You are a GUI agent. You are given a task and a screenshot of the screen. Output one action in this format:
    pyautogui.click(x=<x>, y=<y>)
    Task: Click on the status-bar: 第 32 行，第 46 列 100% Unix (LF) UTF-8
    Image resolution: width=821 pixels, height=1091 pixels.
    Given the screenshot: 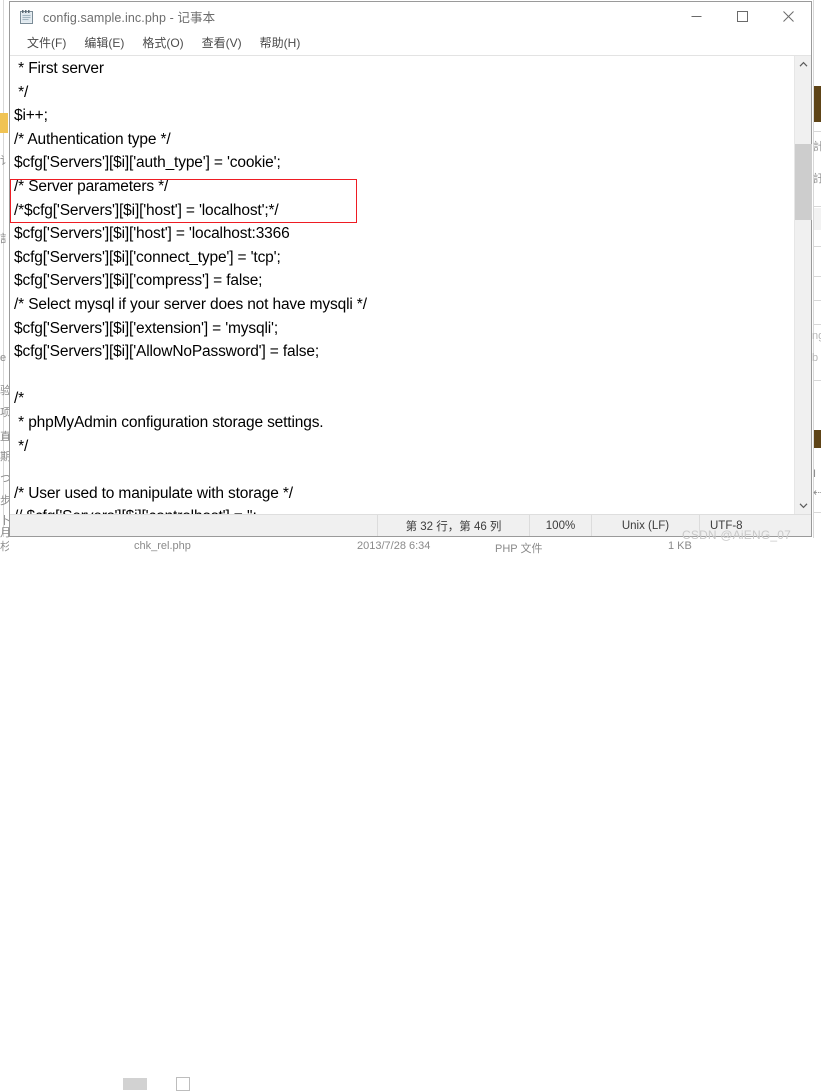 What is the action you would take?
    pyautogui.click(x=410, y=525)
    